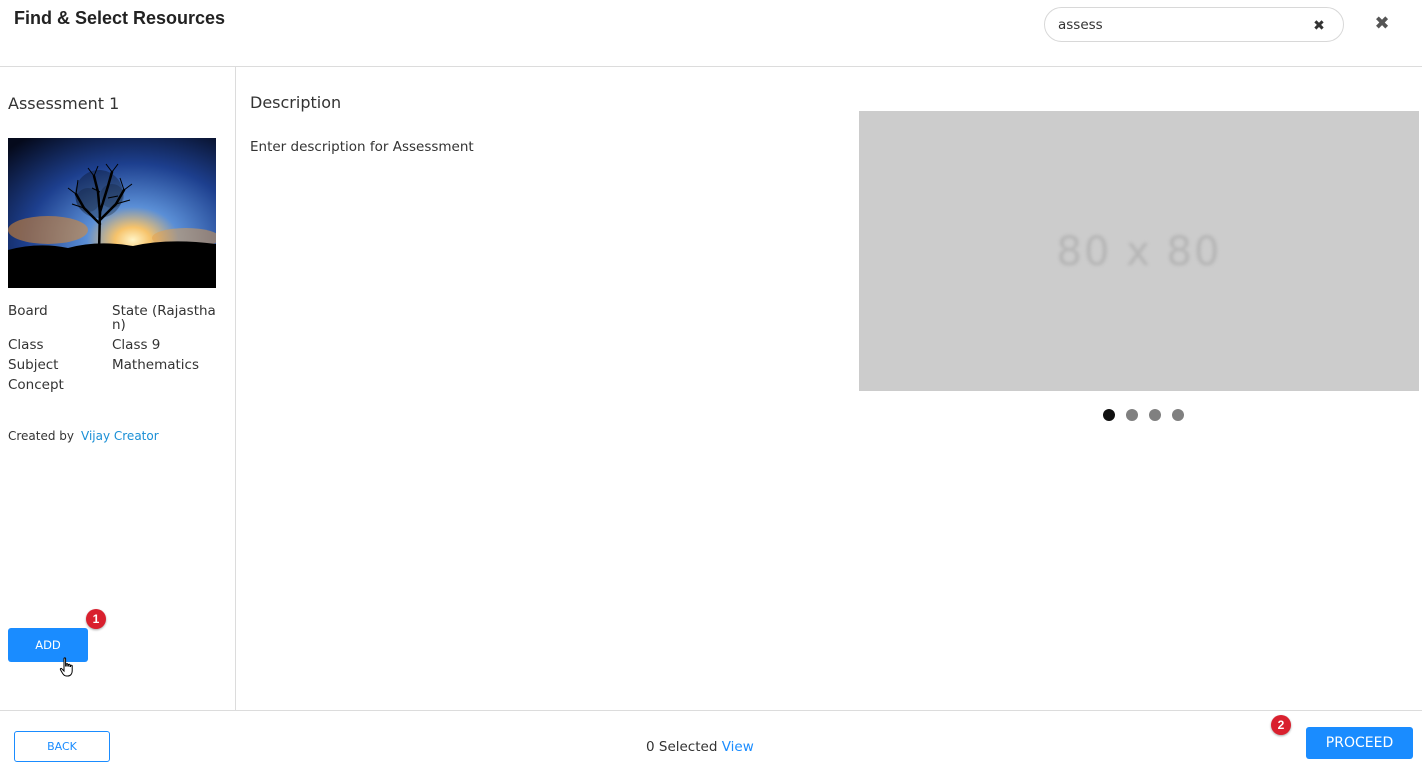 This screenshot has width=1422, height=769. I want to click on footer: BACK 0 Selected View 2 PROCEED, so click(711, 739).